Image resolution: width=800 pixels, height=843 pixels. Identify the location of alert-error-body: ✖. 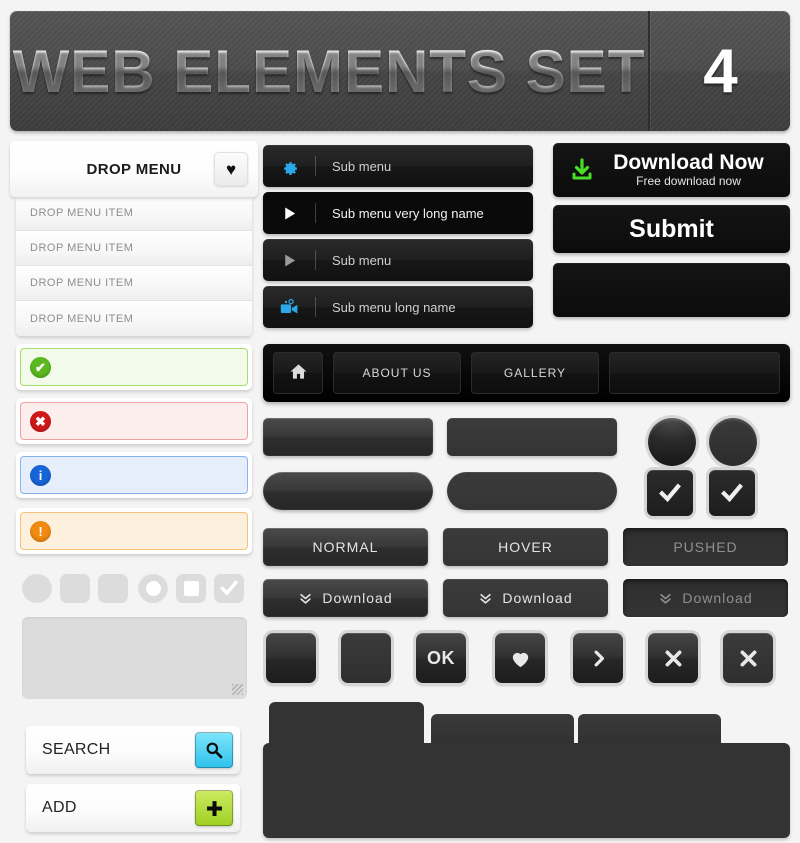
(134, 421).